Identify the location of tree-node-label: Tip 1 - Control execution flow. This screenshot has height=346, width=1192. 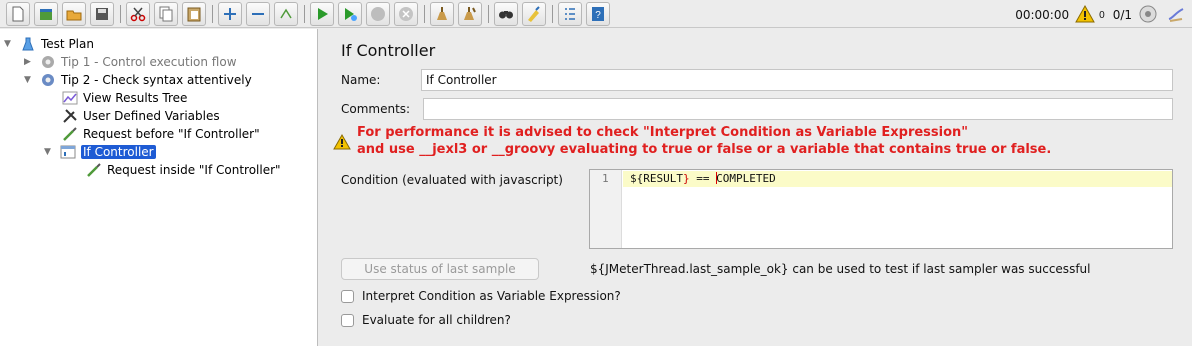
(149, 62).